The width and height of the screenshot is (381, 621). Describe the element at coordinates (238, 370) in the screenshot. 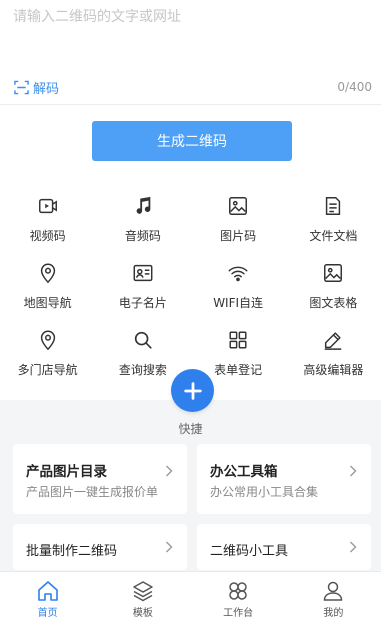

I see `grid-item-label: 表单登记` at that location.